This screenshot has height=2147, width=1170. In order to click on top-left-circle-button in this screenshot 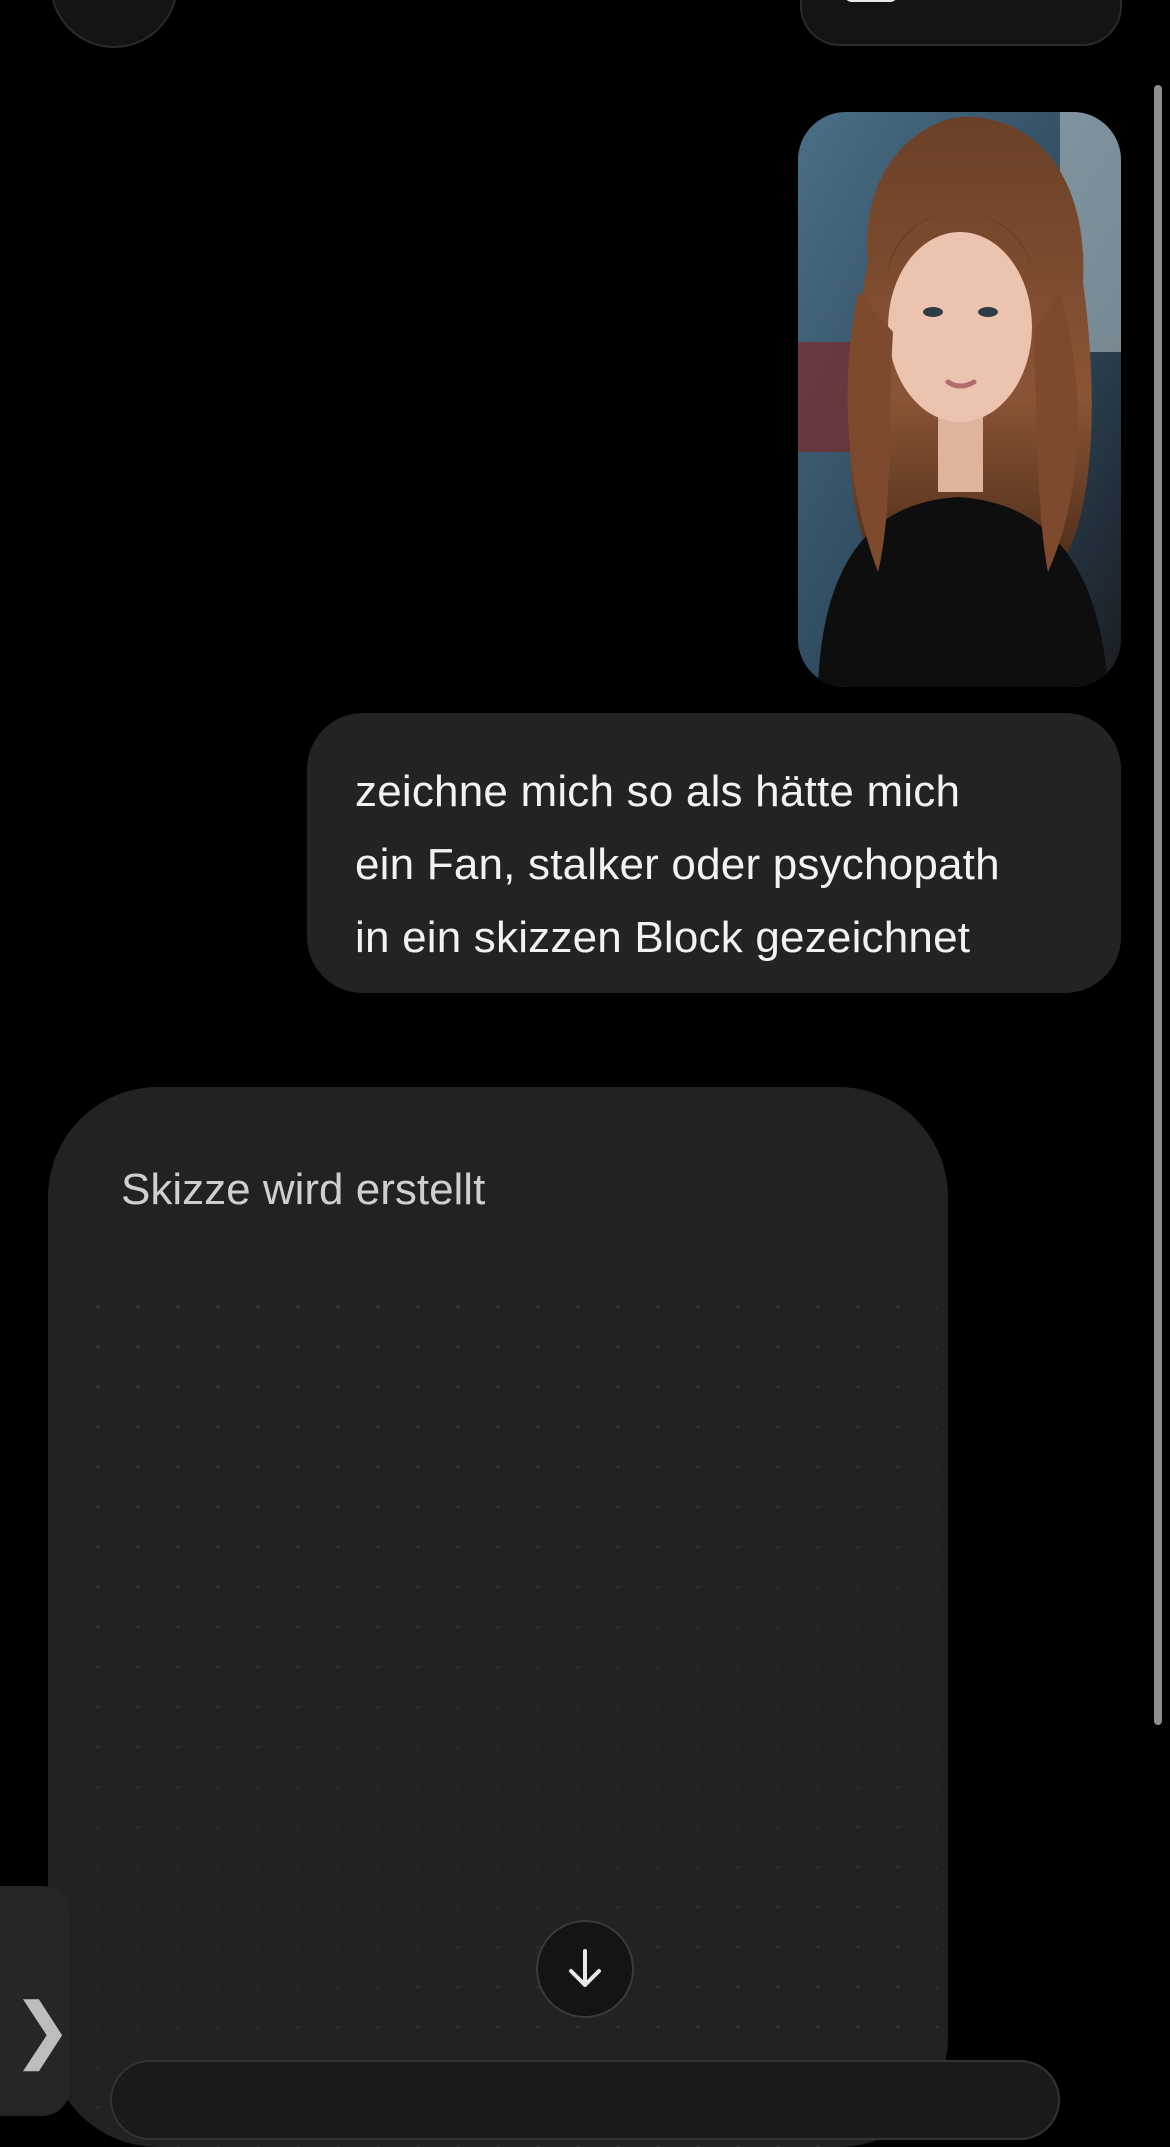, I will do `click(114, 24)`.